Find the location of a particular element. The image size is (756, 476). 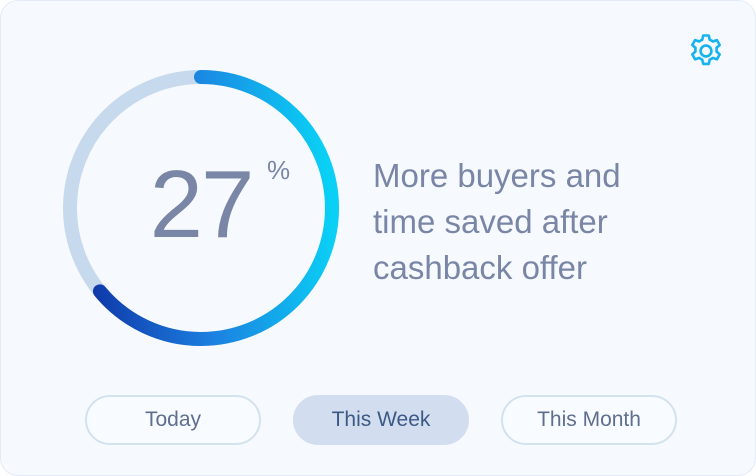

description-line: More buyers and is located at coordinates (497, 175).